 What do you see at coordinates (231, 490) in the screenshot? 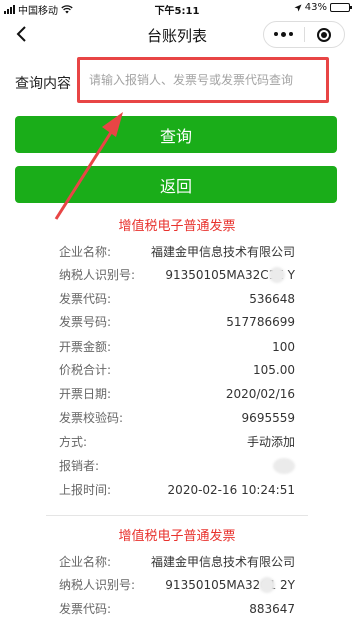
I see `field-value: 2020-02-16 10:24:51` at bounding box center [231, 490].